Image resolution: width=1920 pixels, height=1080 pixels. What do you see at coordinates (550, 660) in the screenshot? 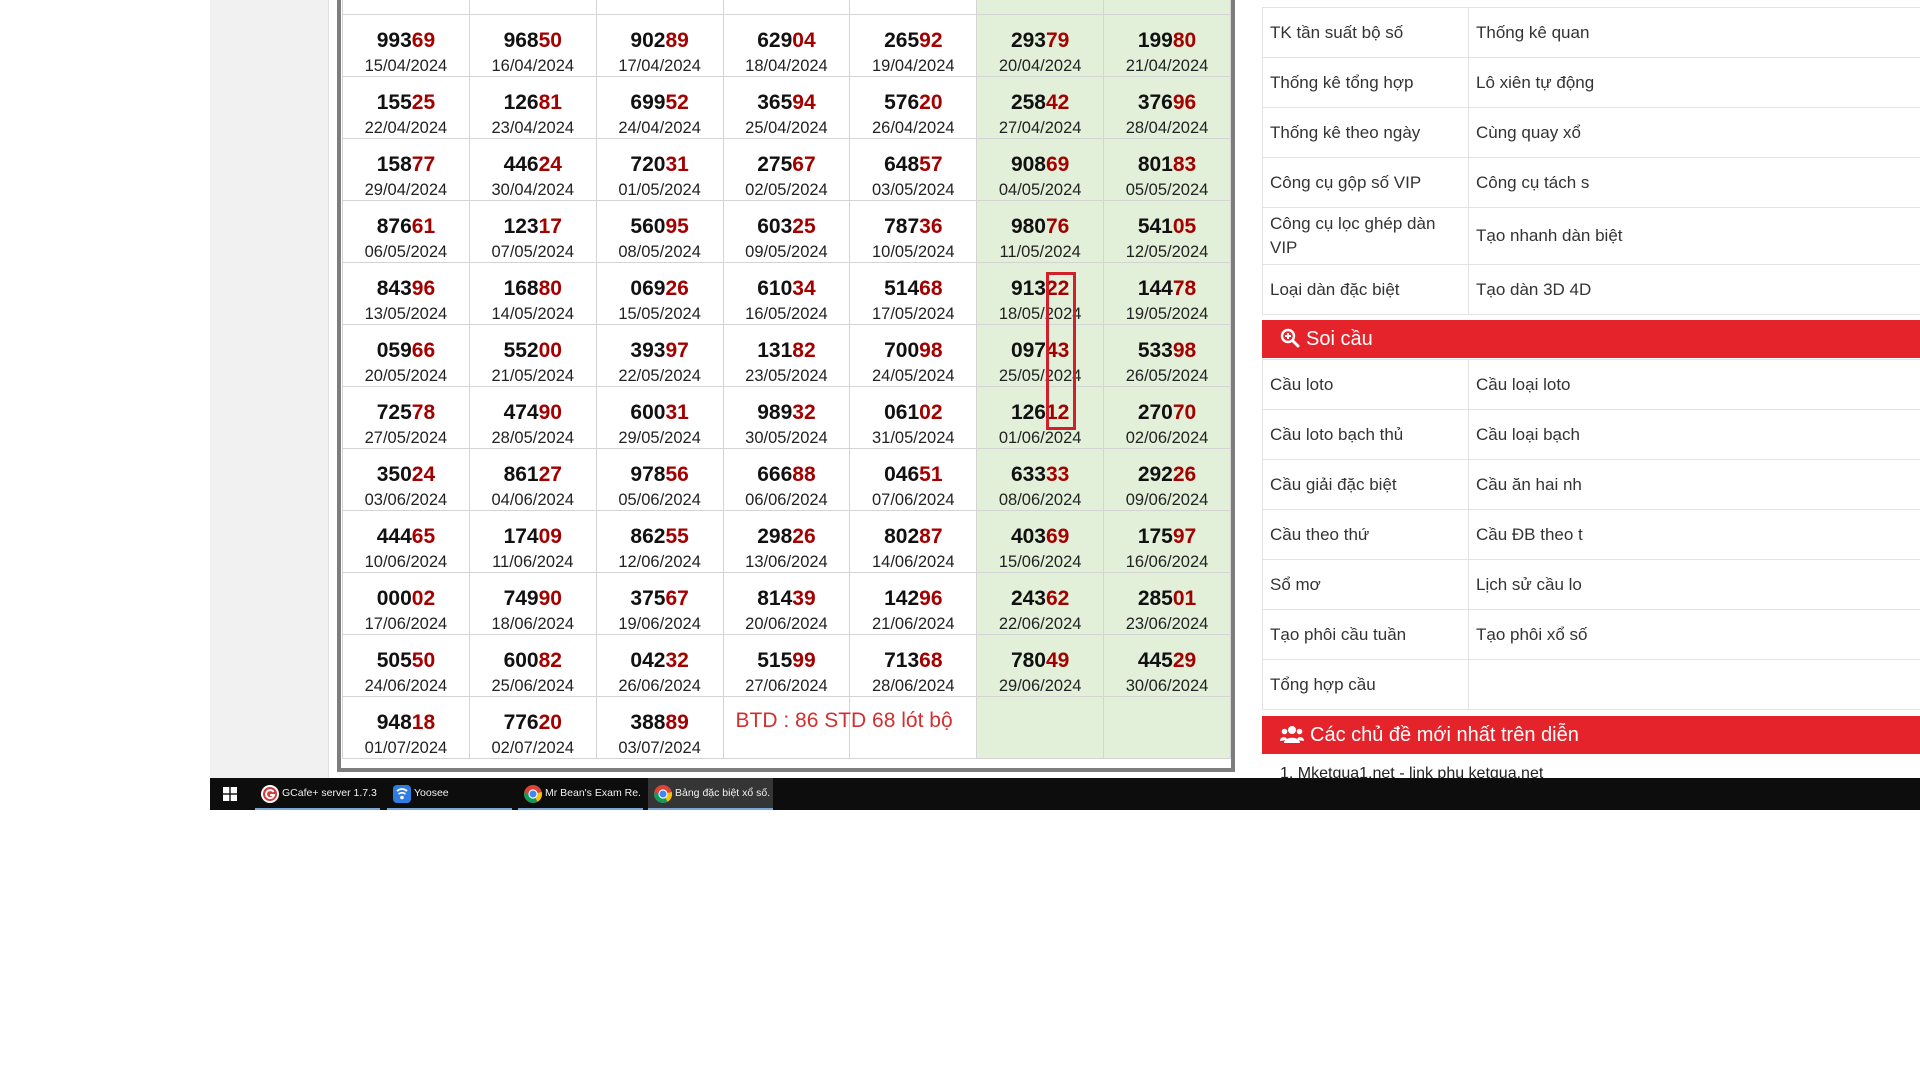
I see `prize-tail-digits: 82` at bounding box center [550, 660].